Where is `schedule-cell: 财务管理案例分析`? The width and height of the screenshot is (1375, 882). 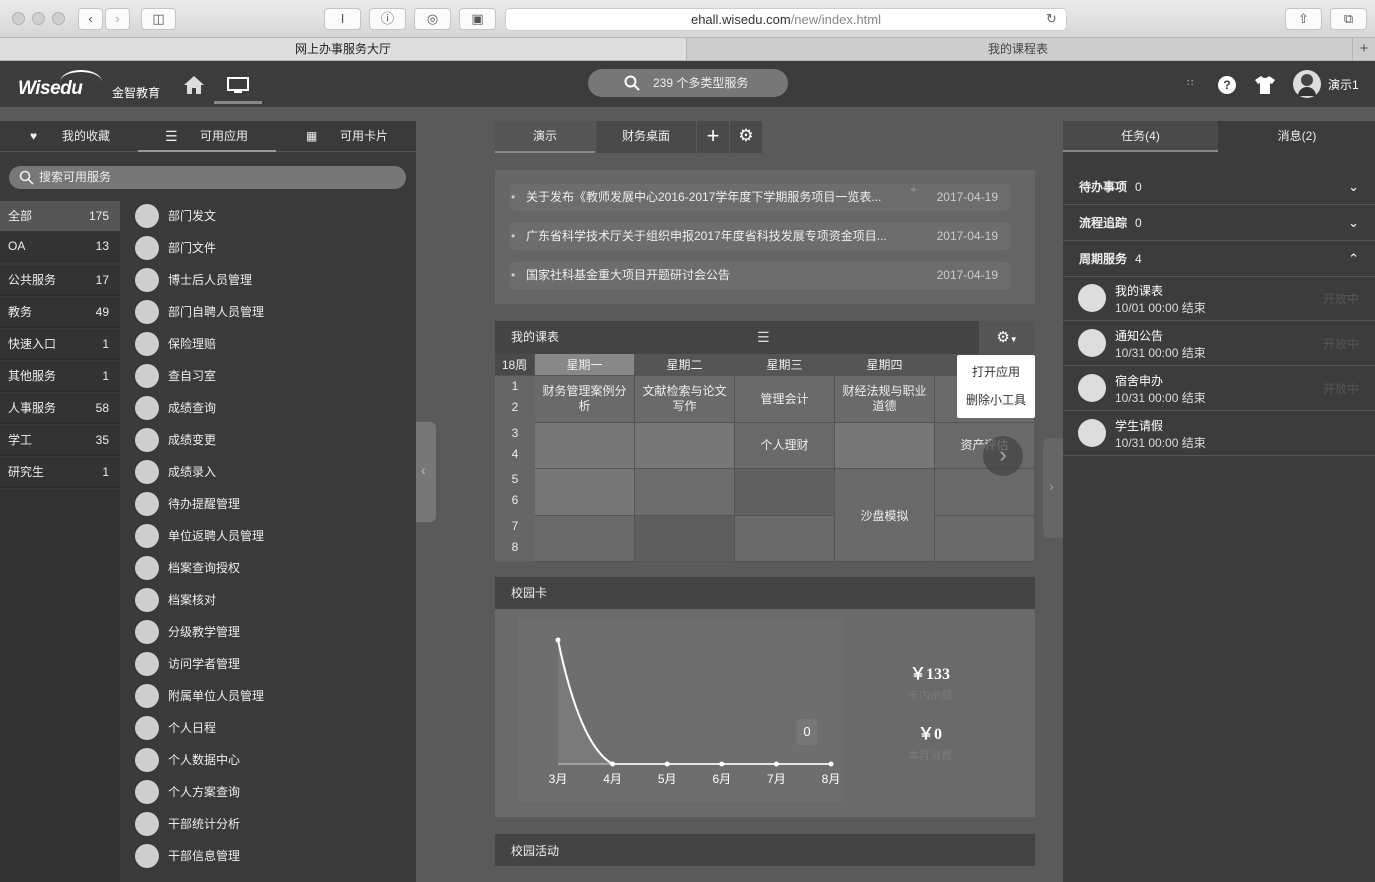 schedule-cell: 财务管理案例分析 is located at coordinates (585, 399).